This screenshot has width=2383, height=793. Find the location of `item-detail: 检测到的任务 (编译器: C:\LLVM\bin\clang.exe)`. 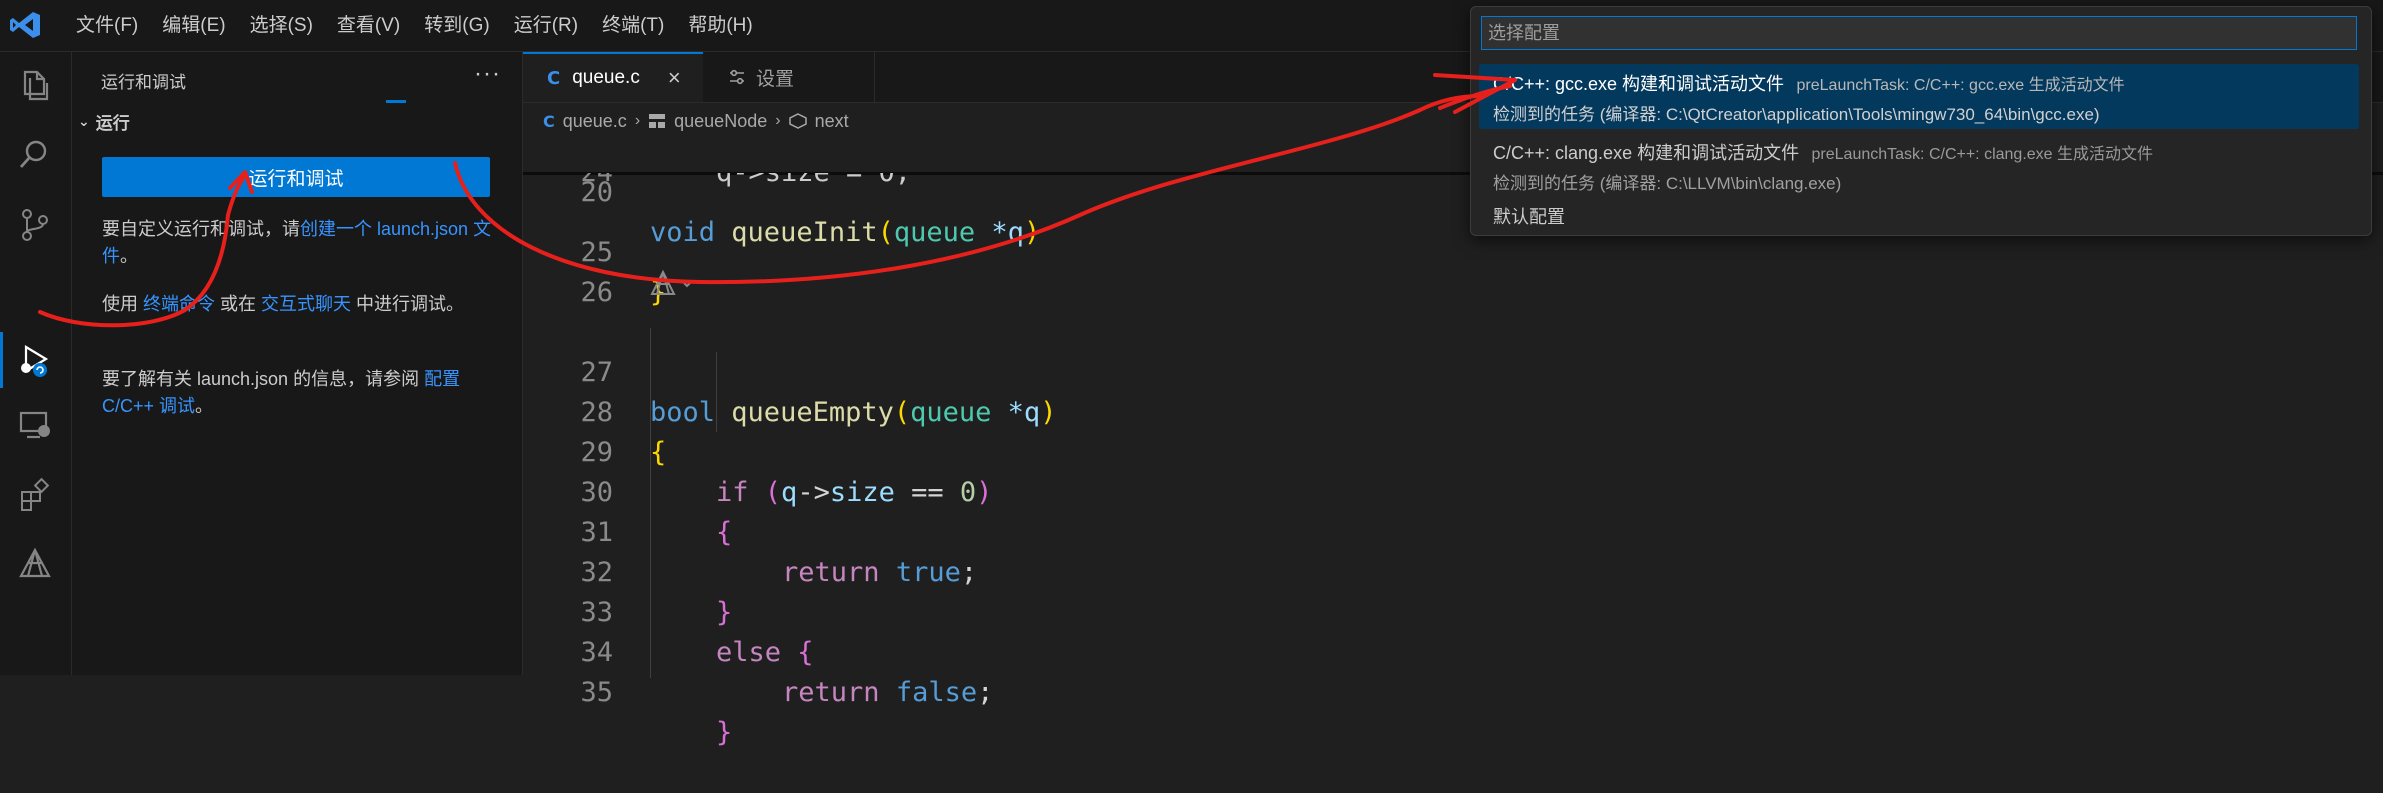

item-detail: 检测到的任务 (编译器: C:\LLVM\bin\clang.exe) is located at coordinates (1667, 183).